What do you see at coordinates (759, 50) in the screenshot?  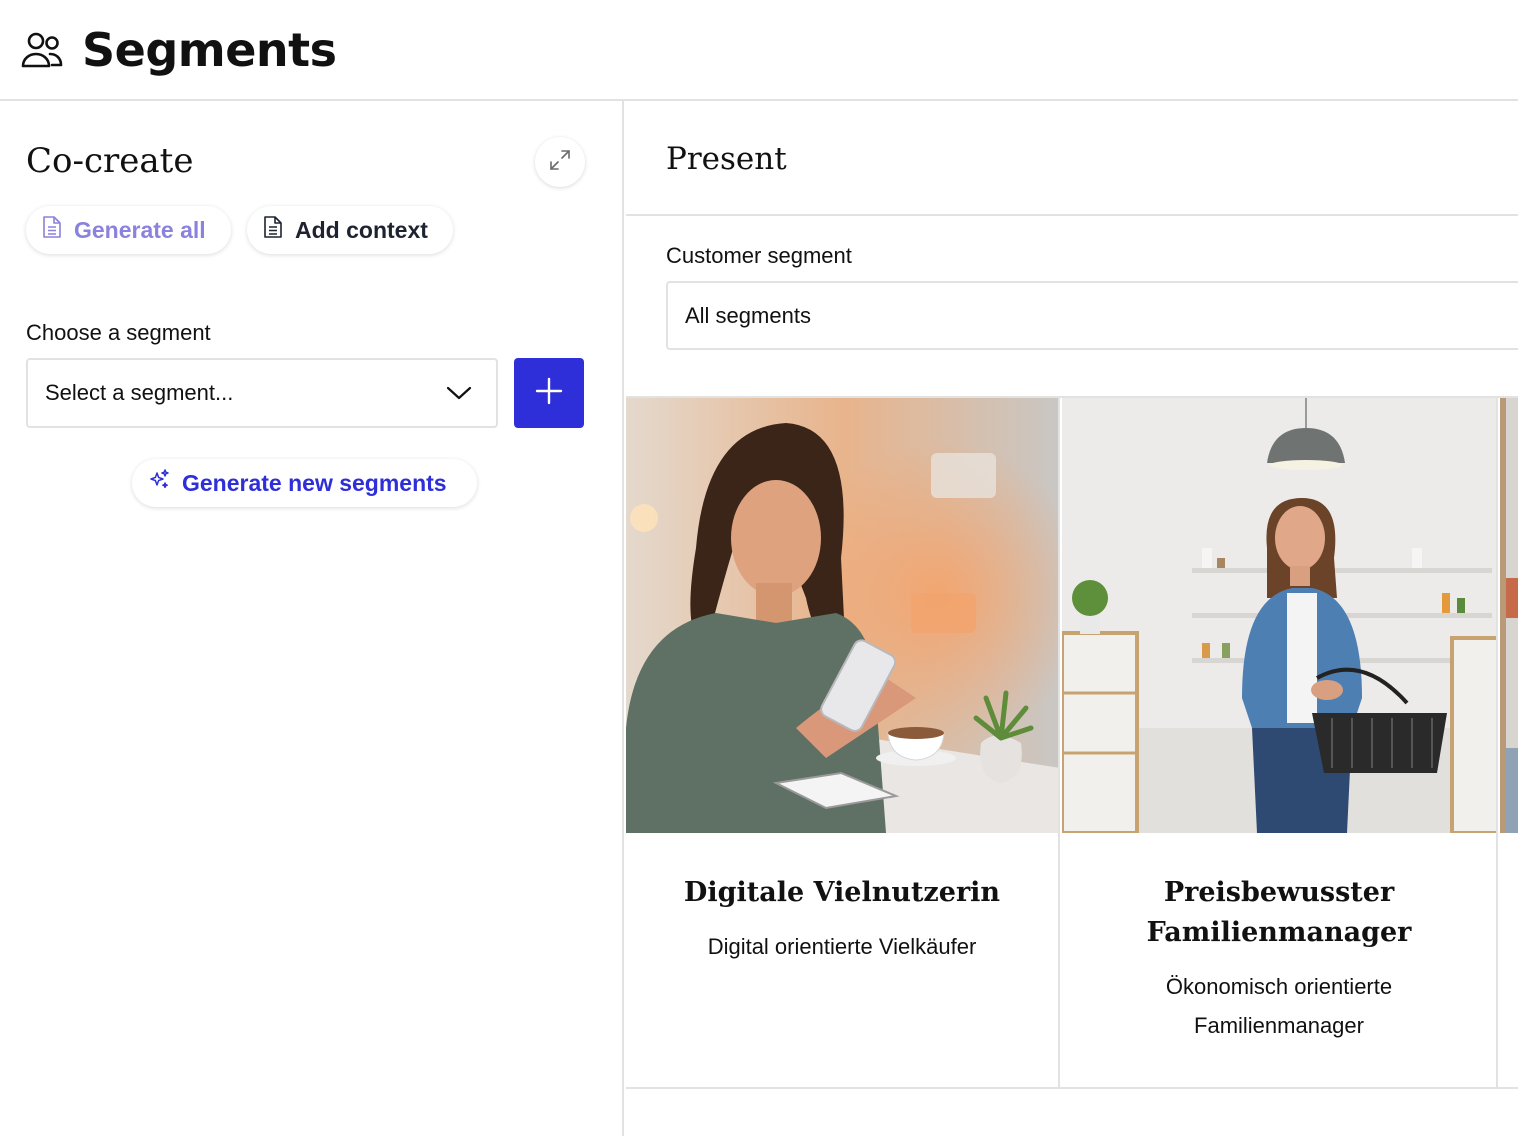 I see `top-bar: Segments` at bounding box center [759, 50].